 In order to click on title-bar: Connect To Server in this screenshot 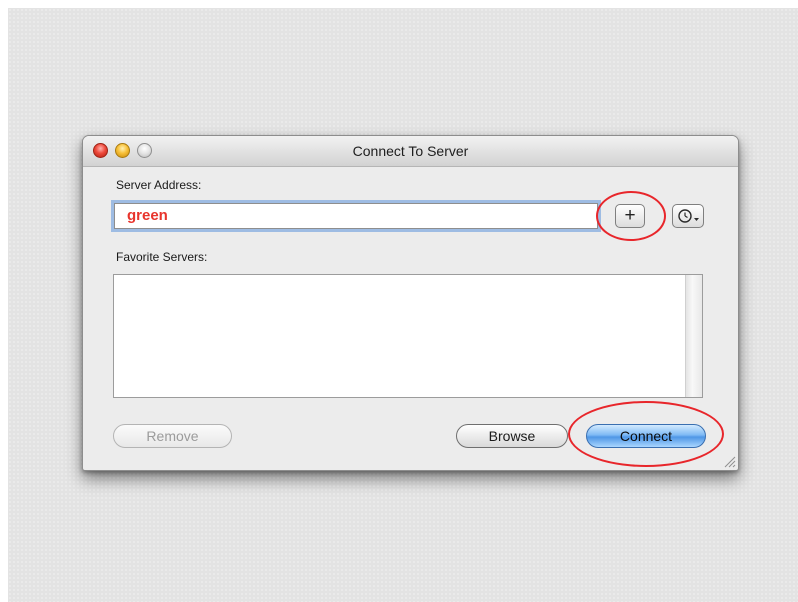, I will do `click(410, 151)`.